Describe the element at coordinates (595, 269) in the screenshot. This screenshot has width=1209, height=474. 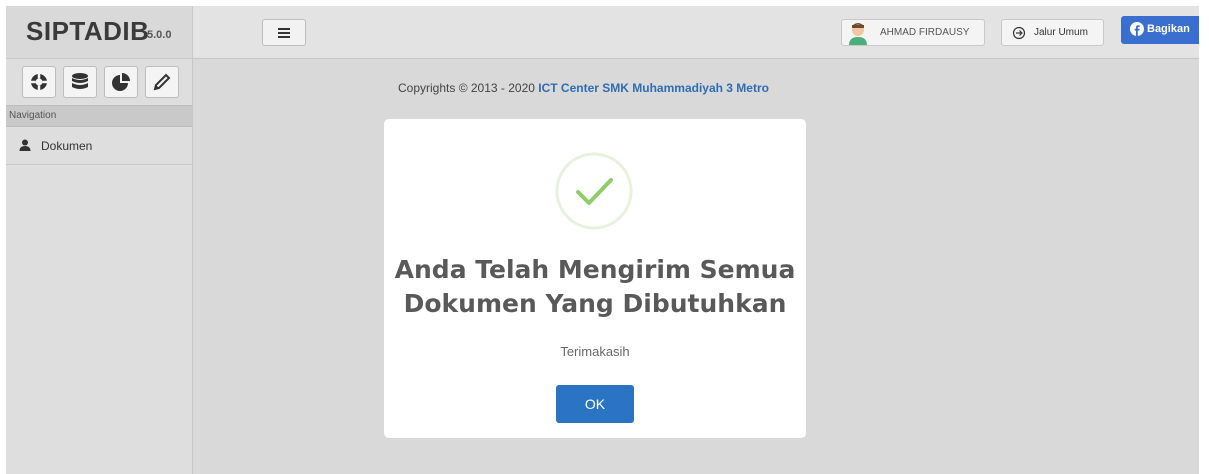
I see `dialog-title-line-1: Anda Telah Mengirim Semua` at that location.